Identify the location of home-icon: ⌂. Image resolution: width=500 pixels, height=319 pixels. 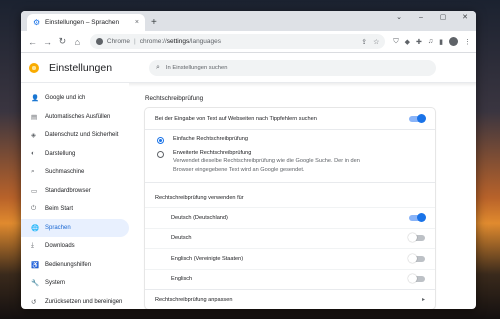
(77, 42).